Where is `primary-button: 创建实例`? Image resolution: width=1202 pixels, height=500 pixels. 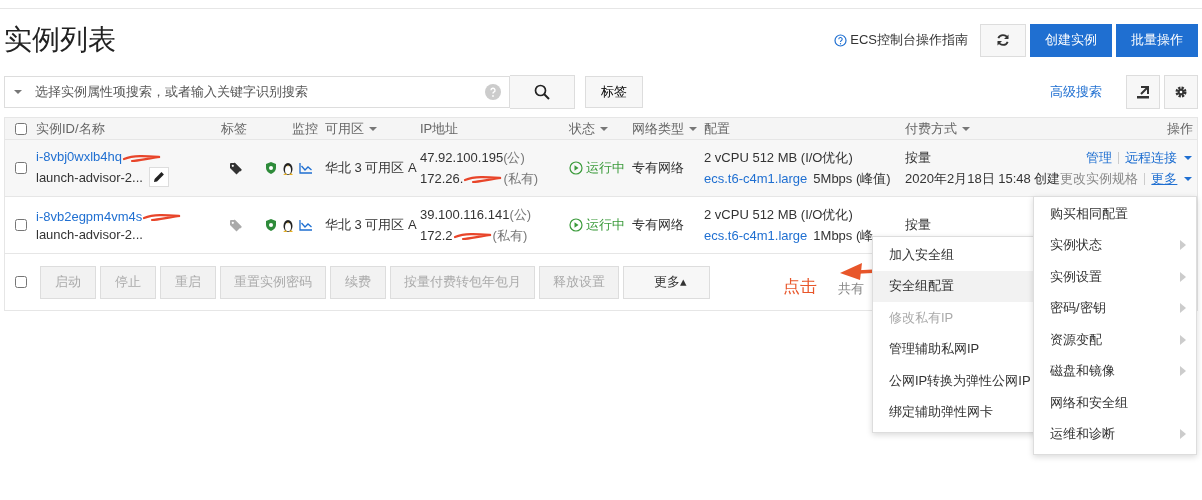 primary-button: 创建实例 is located at coordinates (1071, 40).